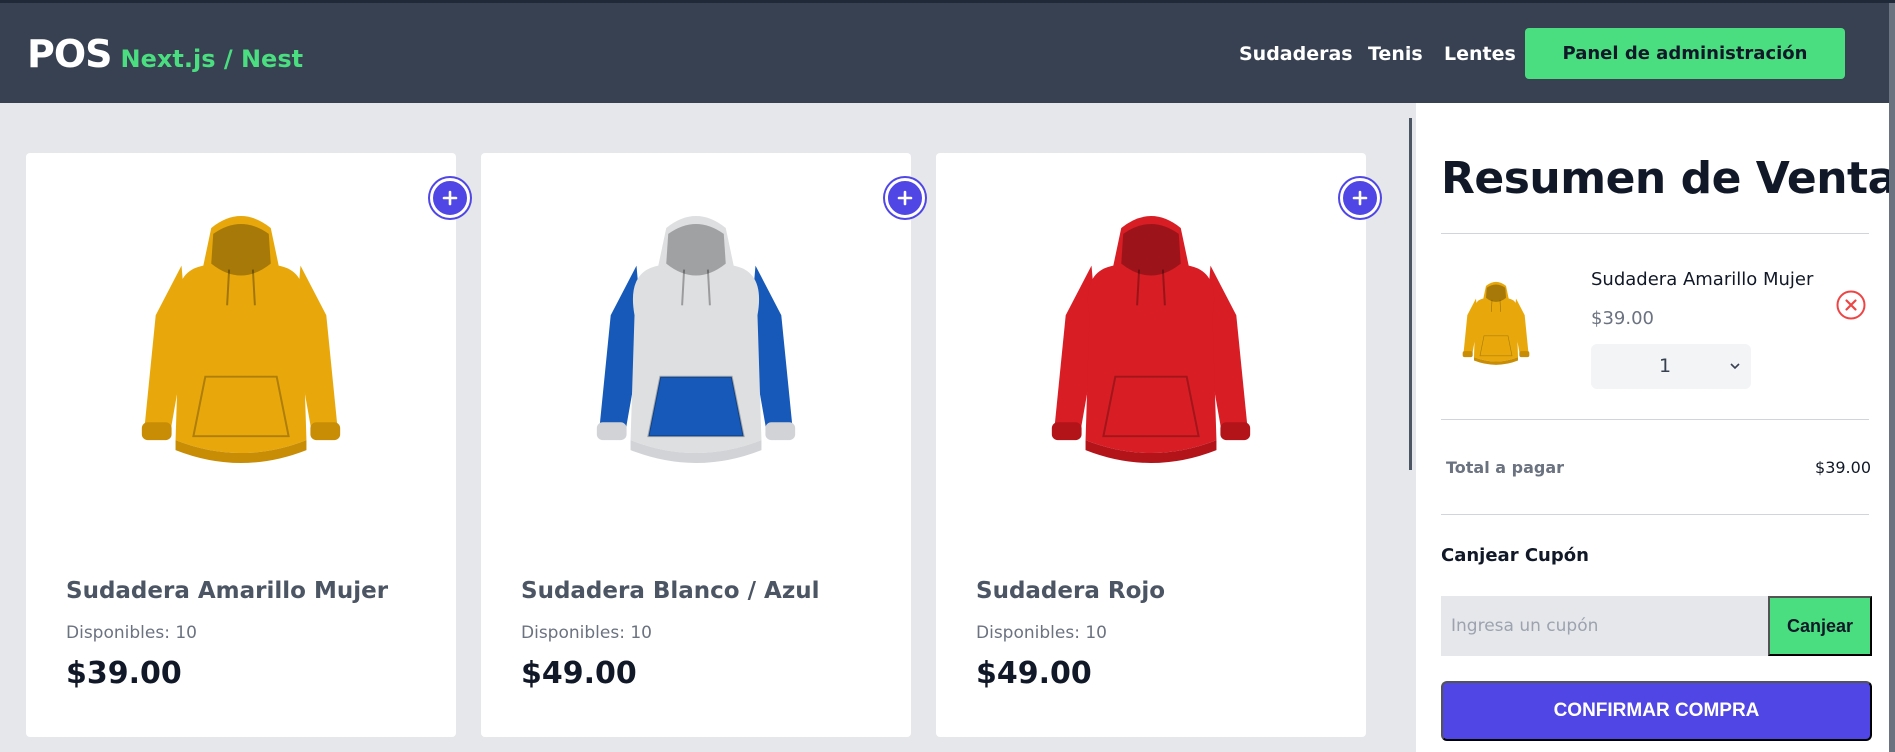 The image size is (1895, 752). I want to click on coupon-input, so click(1604, 626).